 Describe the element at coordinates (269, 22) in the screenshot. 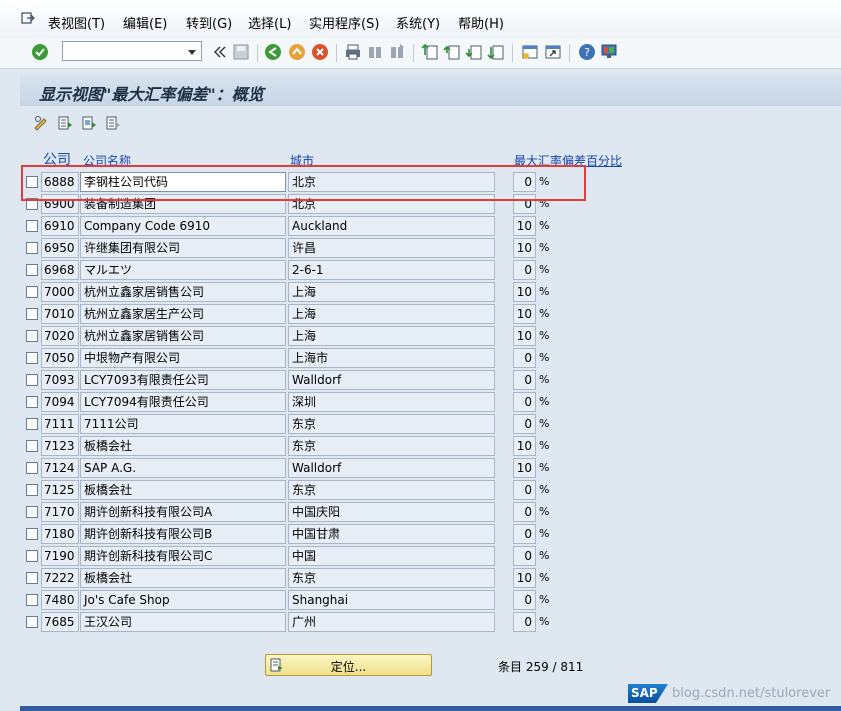

I see `menu-selection: 选择(L)` at that location.